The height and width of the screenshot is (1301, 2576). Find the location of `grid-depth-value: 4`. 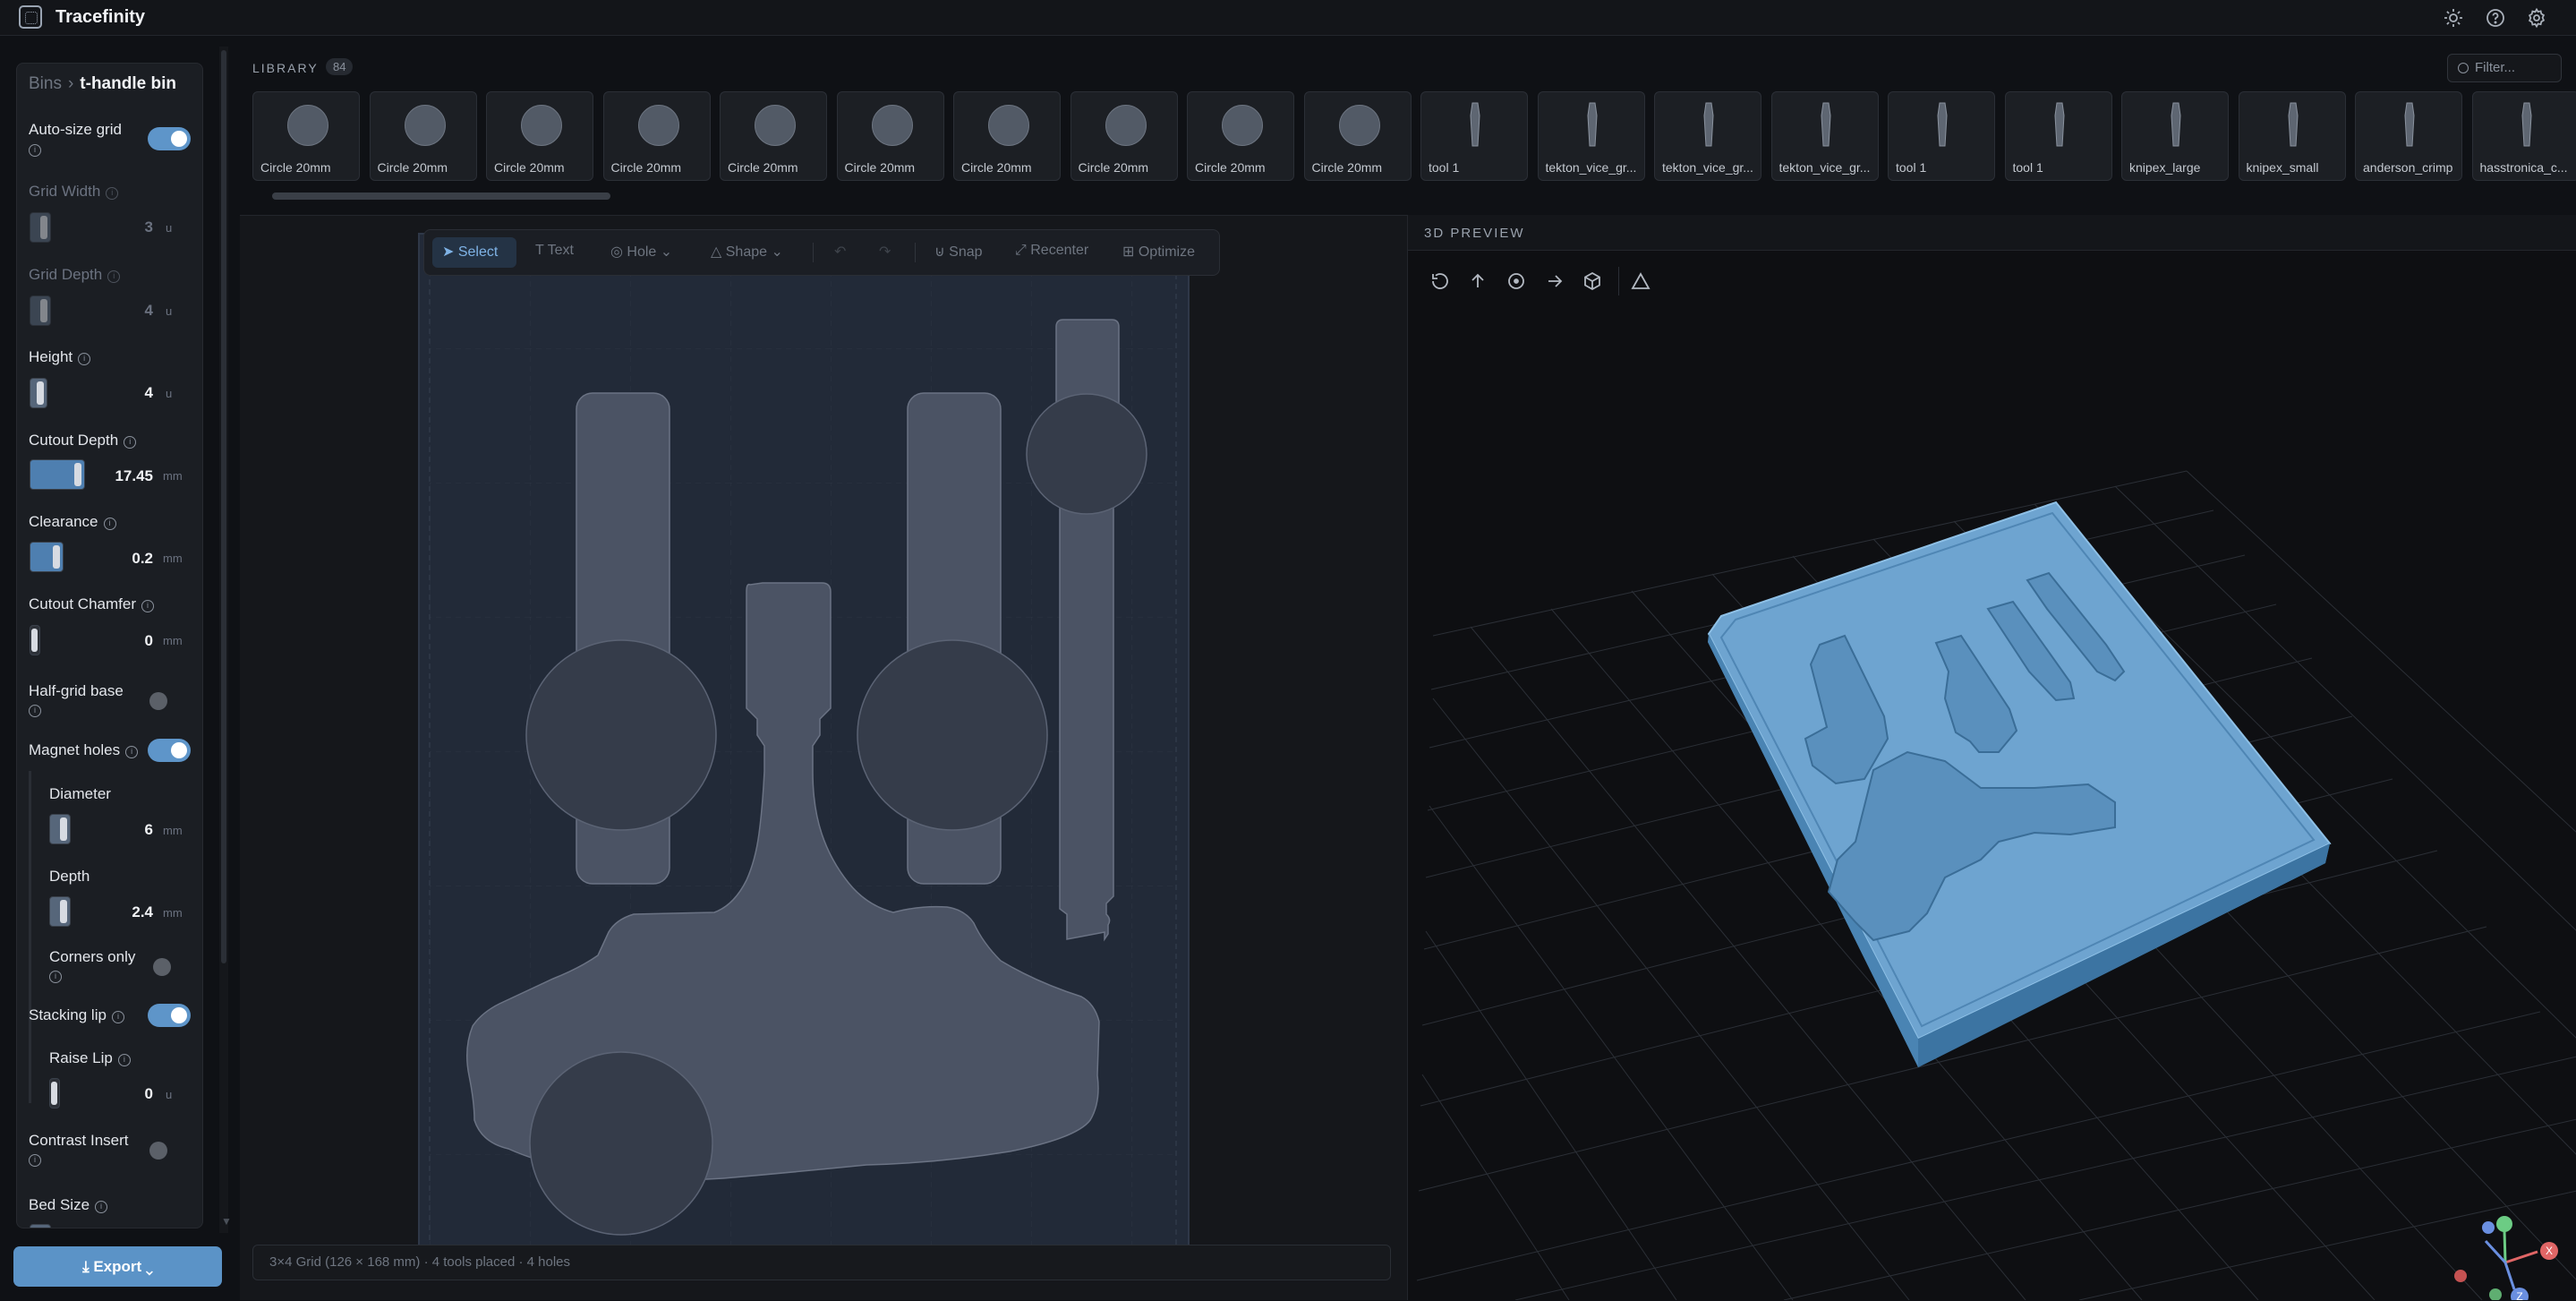

grid-depth-value: 4 is located at coordinates (126, 311).